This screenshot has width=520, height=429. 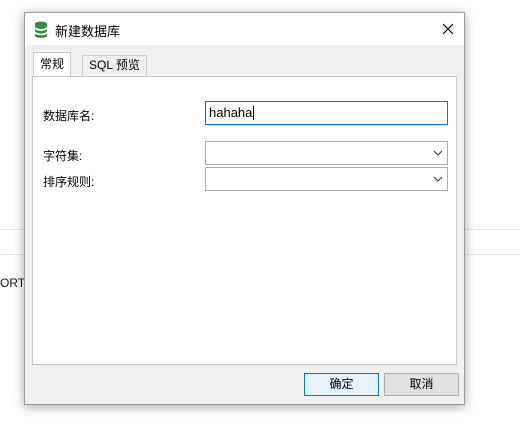 What do you see at coordinates (254, 112) in the screenshot?
I see `text-cursor` at bounding box center [254, 112].